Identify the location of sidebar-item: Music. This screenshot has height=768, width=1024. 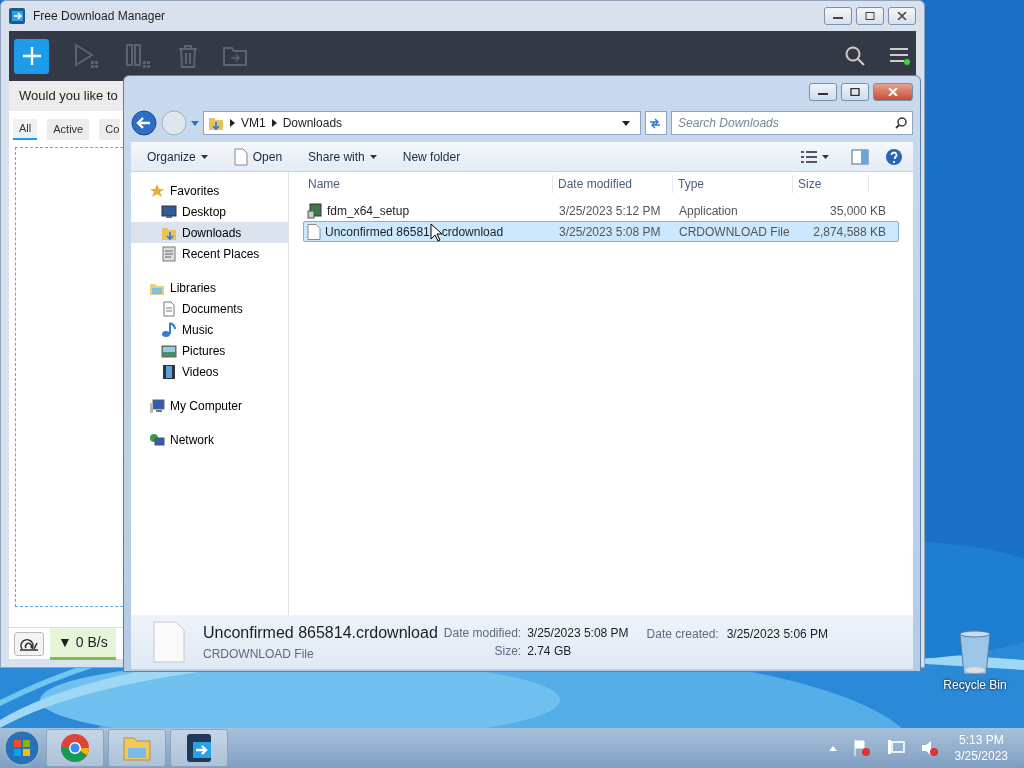
(209, 329).